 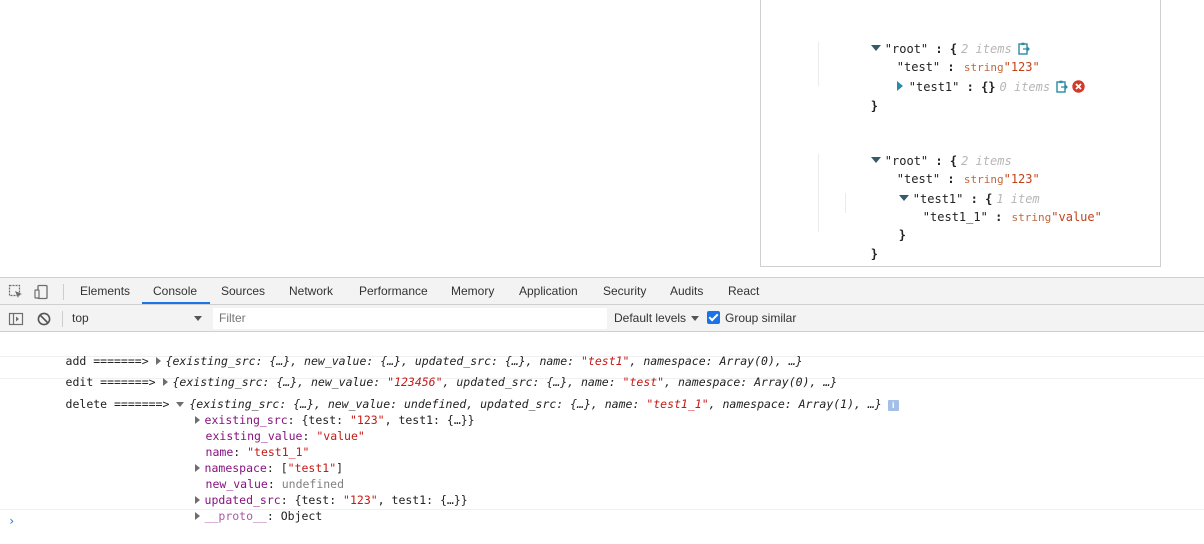 I want to click on console-prompt: ›, so click(x=11, y=521).